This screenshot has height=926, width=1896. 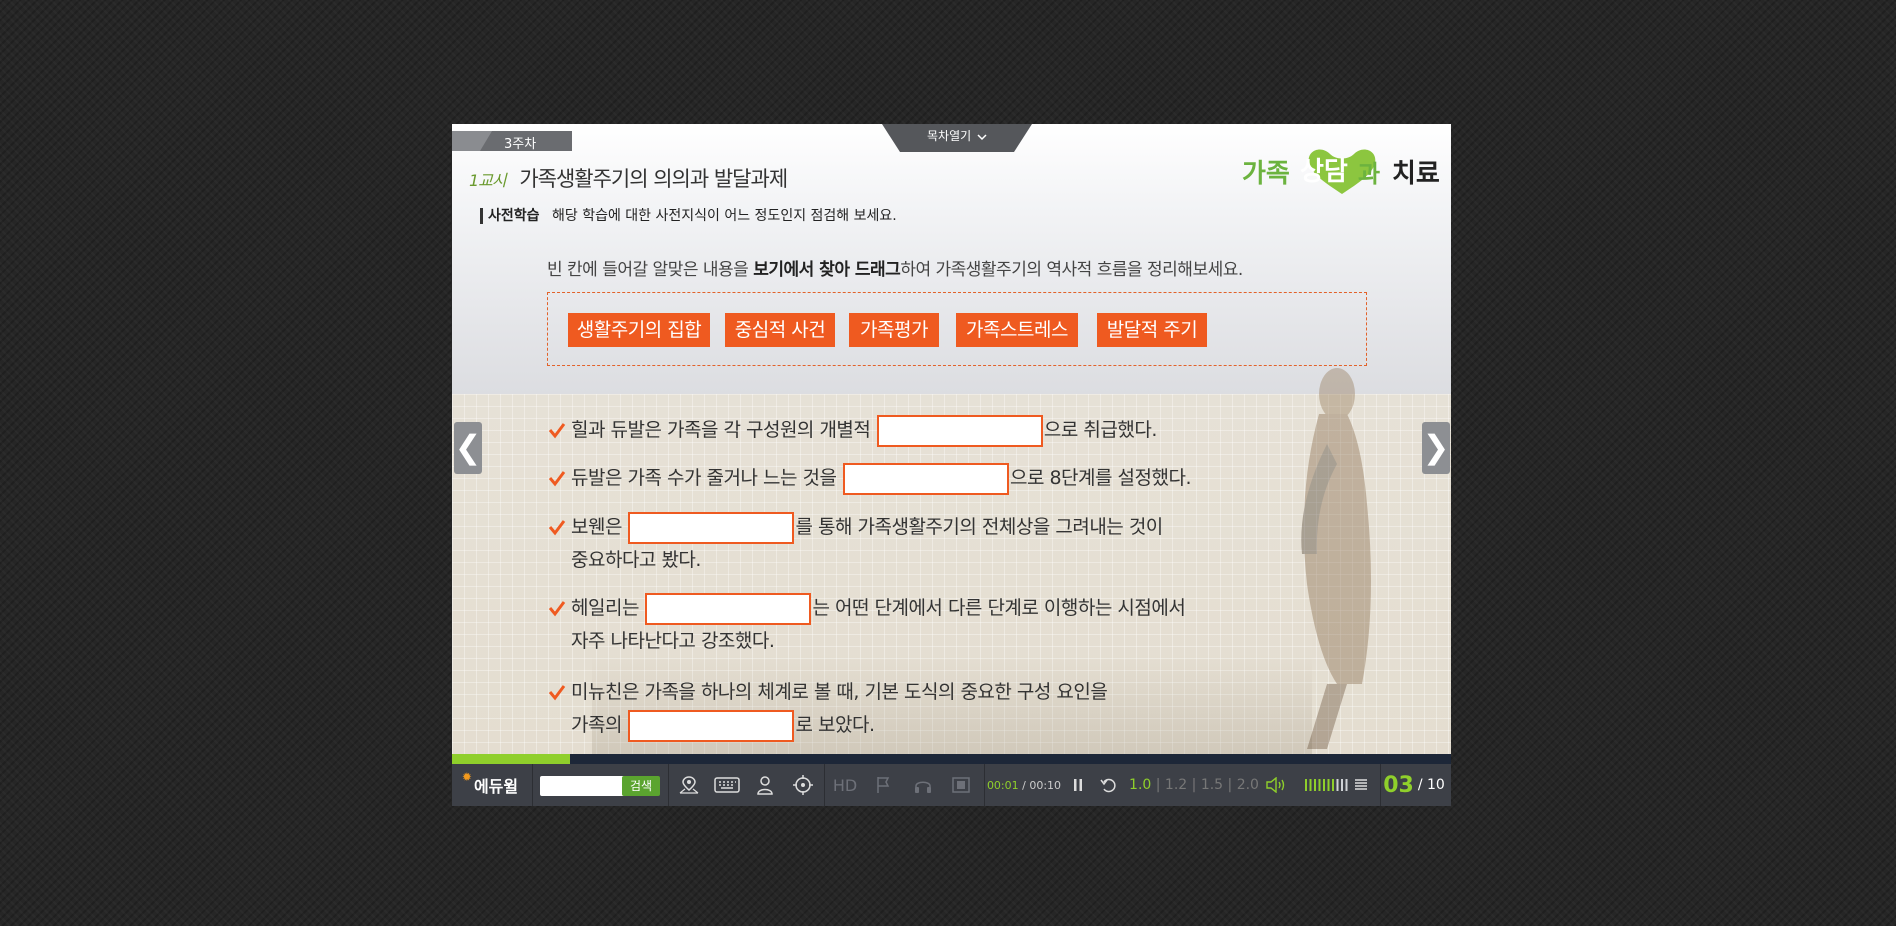 I want to click on question-text: 헤일리는, so click(x=608, y=608).